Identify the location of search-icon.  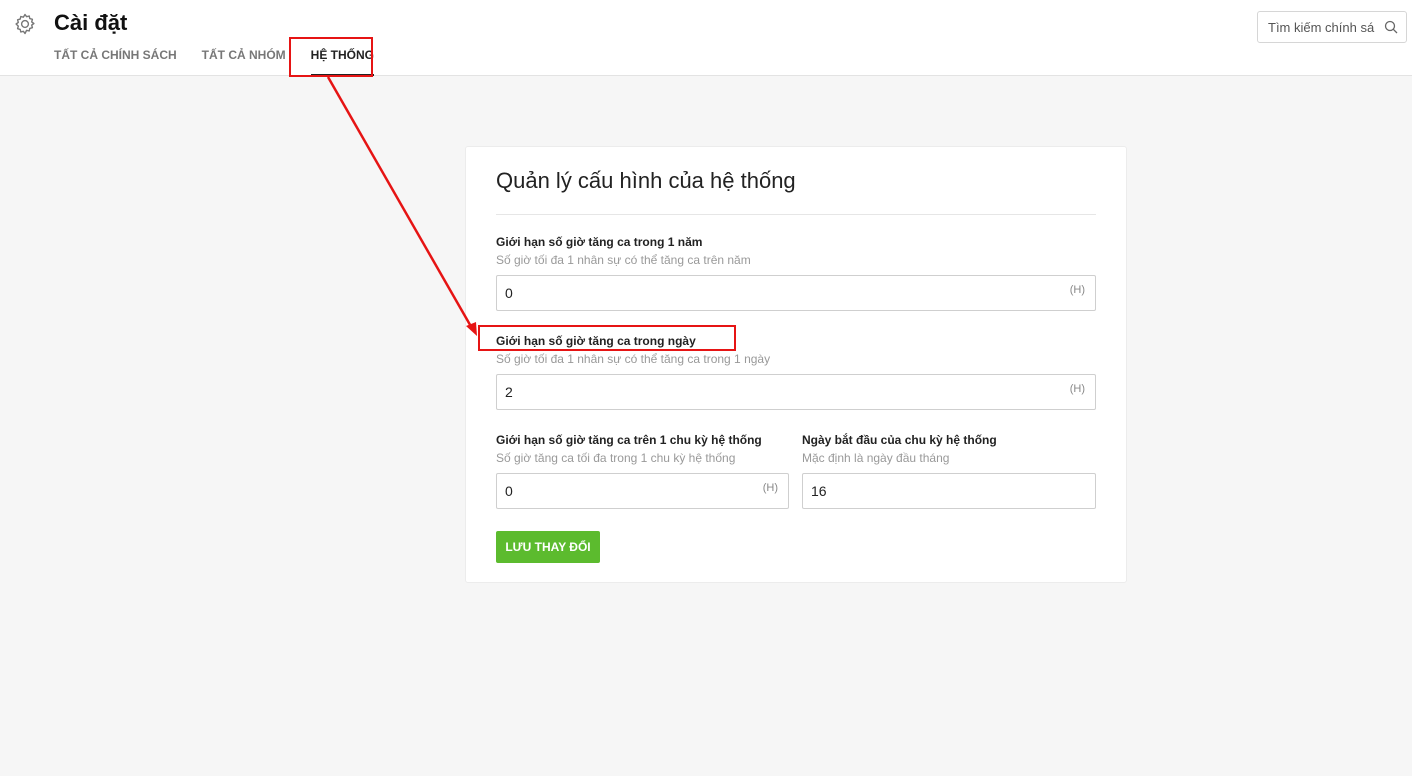
(1391, 27).